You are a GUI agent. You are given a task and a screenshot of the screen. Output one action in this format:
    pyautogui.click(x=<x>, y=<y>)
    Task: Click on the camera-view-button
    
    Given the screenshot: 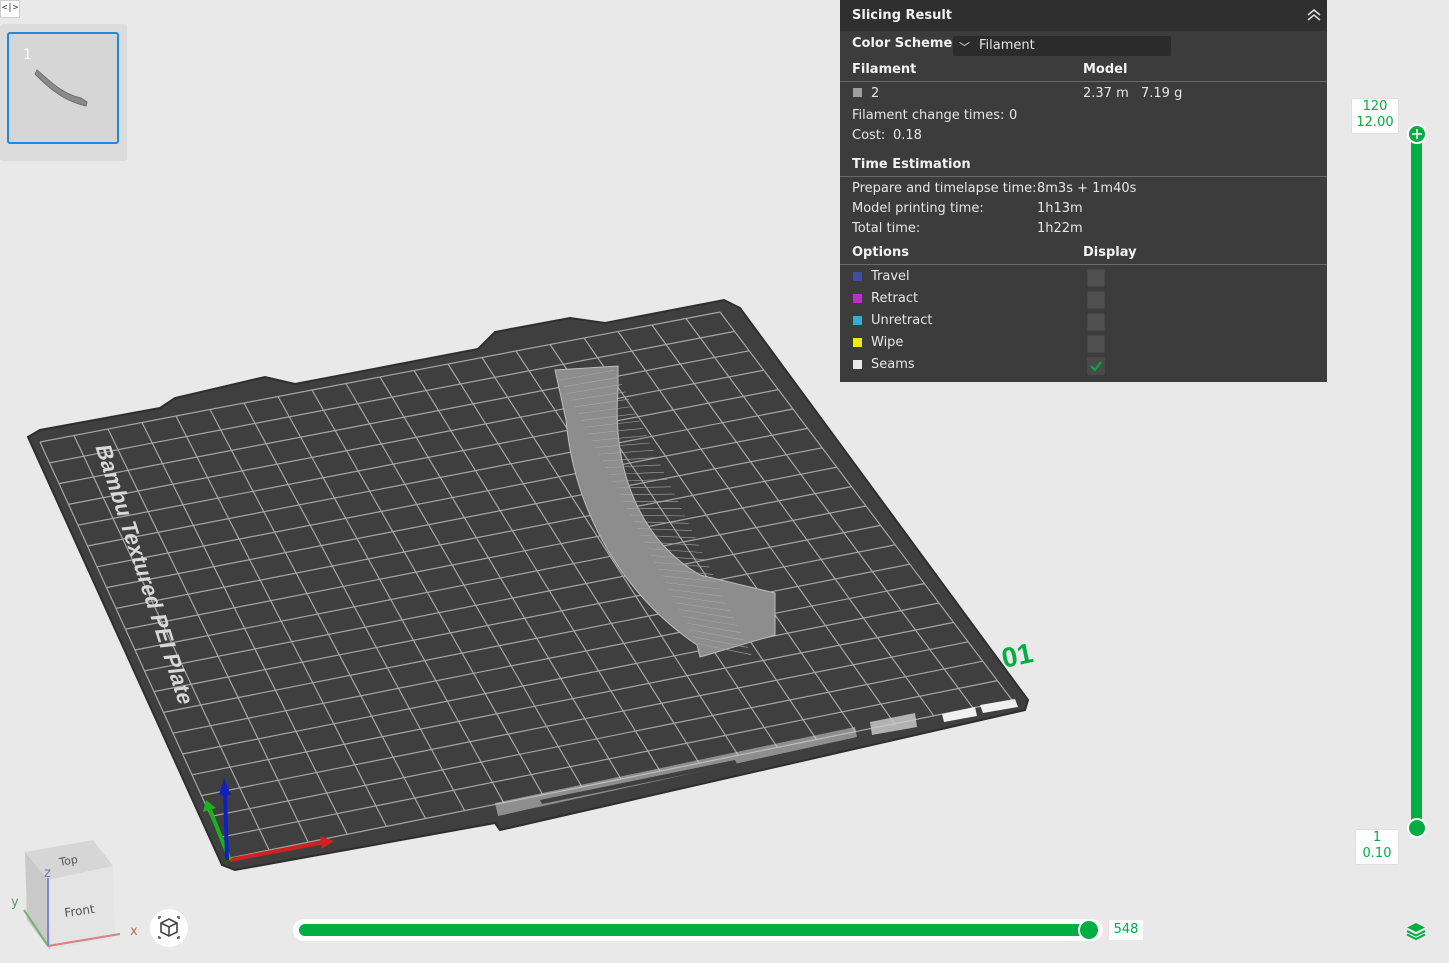 What is the action you would take?
    pyautogui.click(x=169, y=928)
    